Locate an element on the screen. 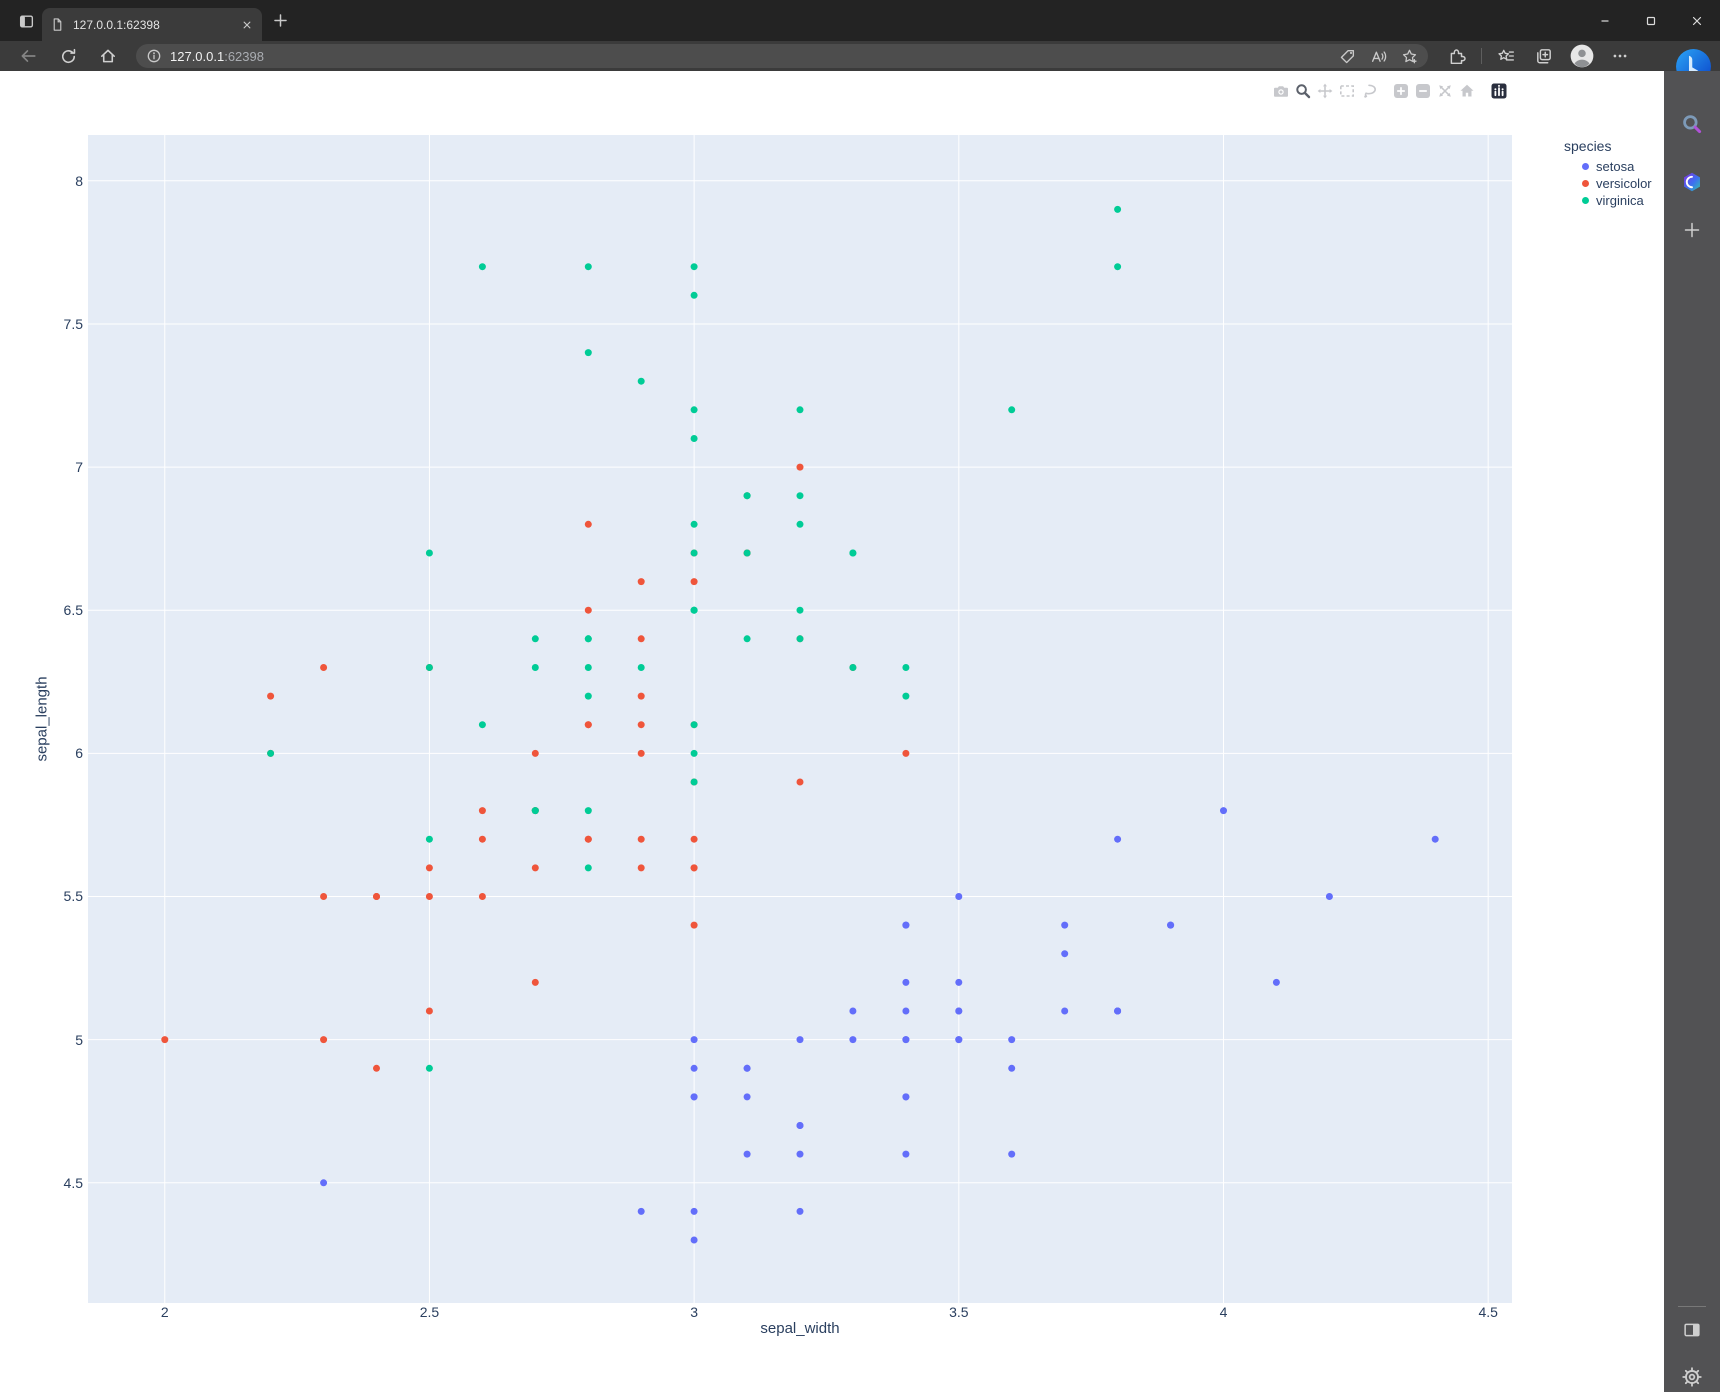  sidebar-panel-icon is located at coordinates (1692, 1330).